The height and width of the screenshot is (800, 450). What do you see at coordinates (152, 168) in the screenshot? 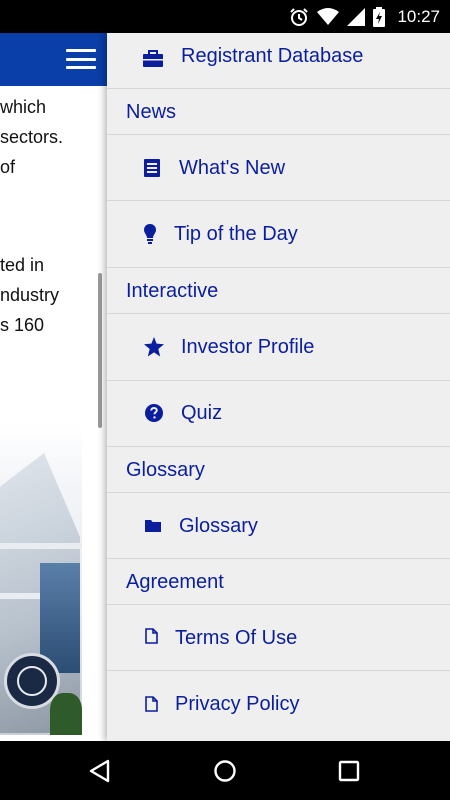
I see `newspaper-icon` at bounding box center [152, 168].